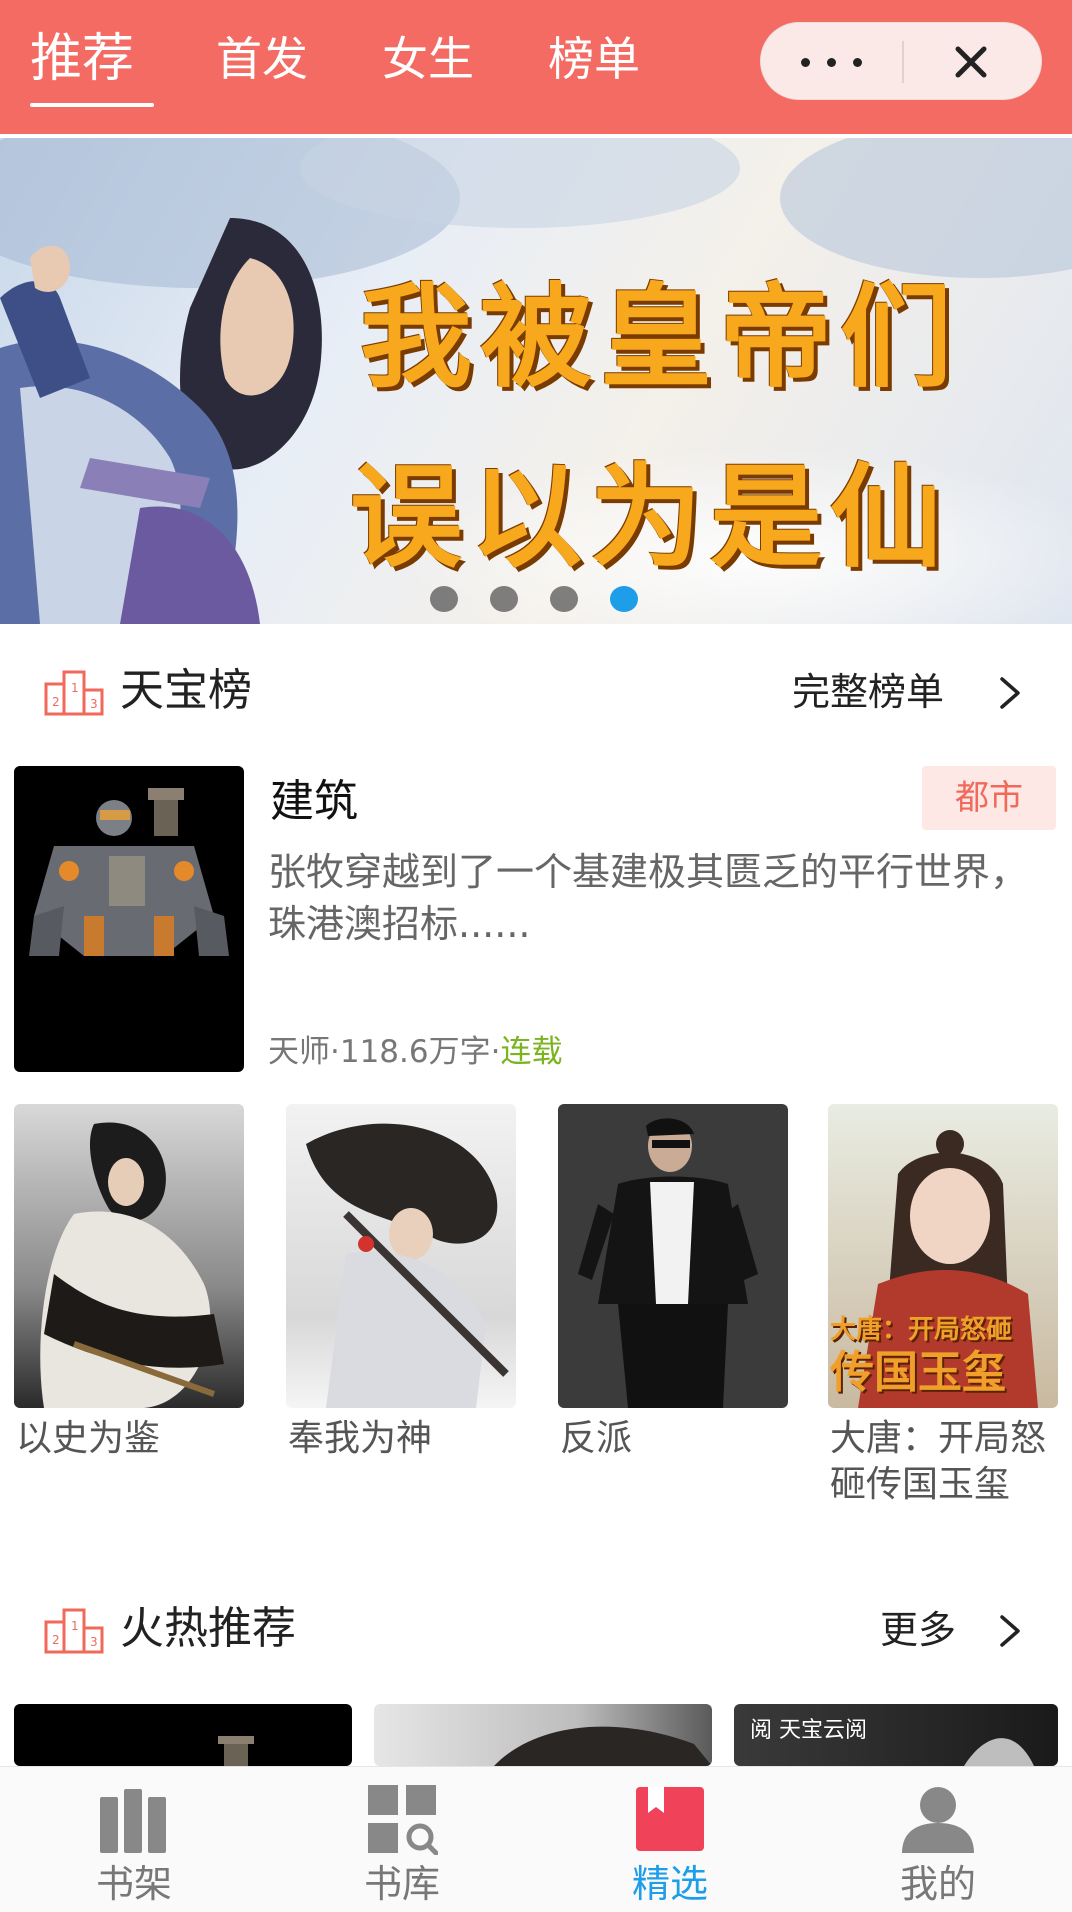  I want to click on featured-book-title: 建筑, so click(314, 802).